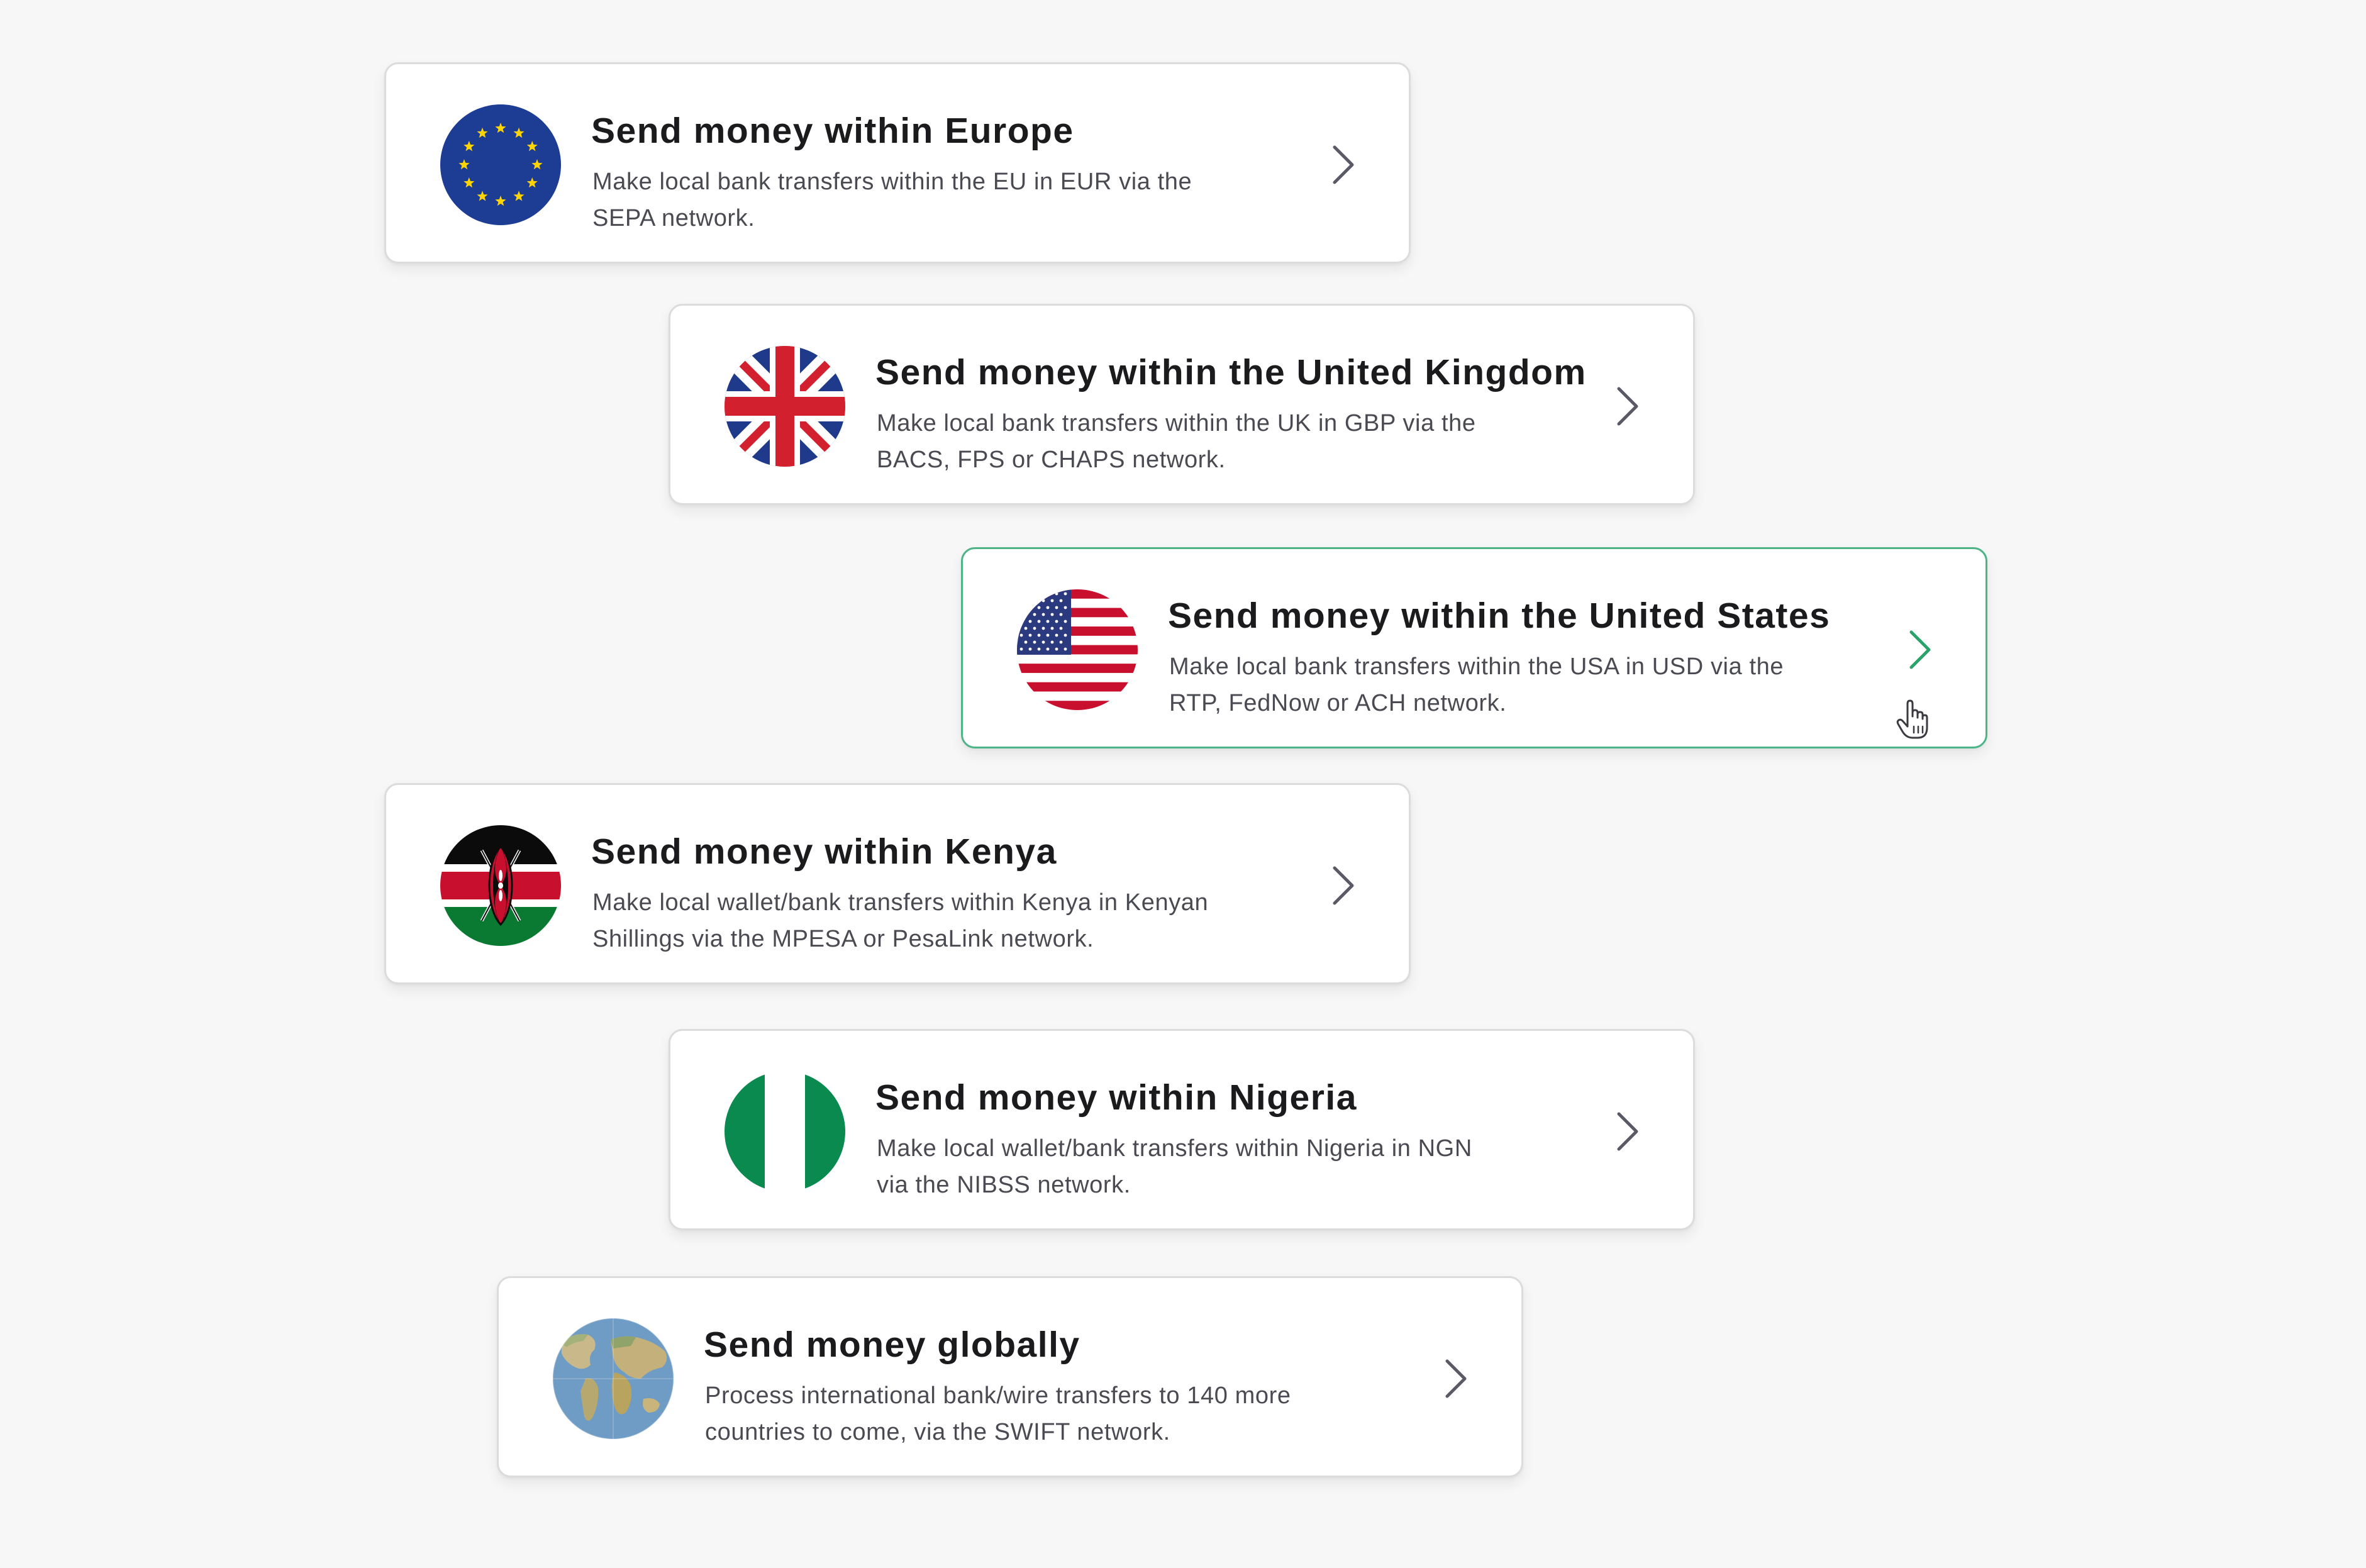 The image size is (2366, 1568). Describe the element at coordinates (1116, 1097) in the screenshot. I see `card-title: Send money within Nigeria` at that location.